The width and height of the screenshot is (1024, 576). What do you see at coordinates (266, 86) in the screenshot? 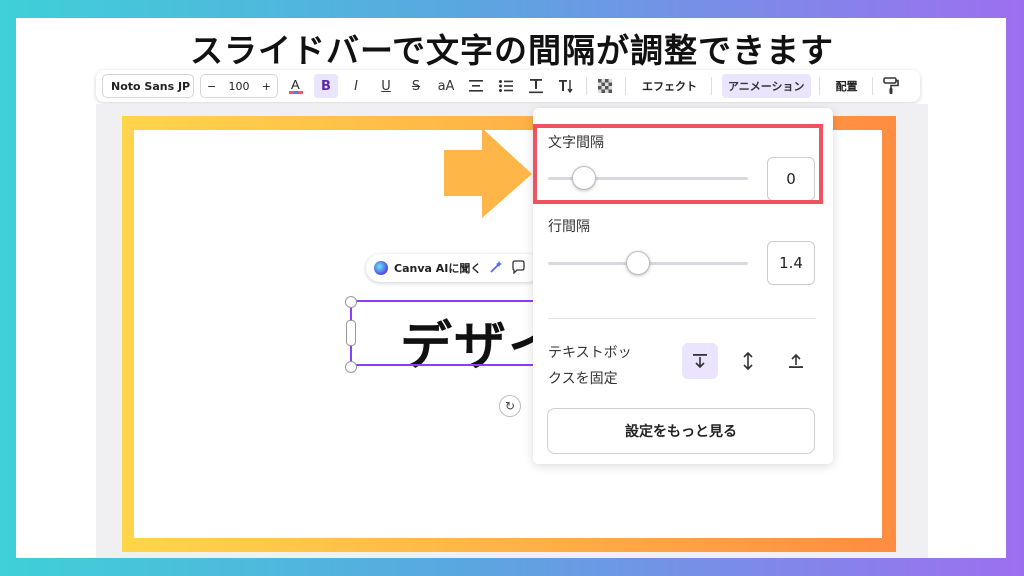
I see `size-increase-button: +` at bounding box center [266, 86].